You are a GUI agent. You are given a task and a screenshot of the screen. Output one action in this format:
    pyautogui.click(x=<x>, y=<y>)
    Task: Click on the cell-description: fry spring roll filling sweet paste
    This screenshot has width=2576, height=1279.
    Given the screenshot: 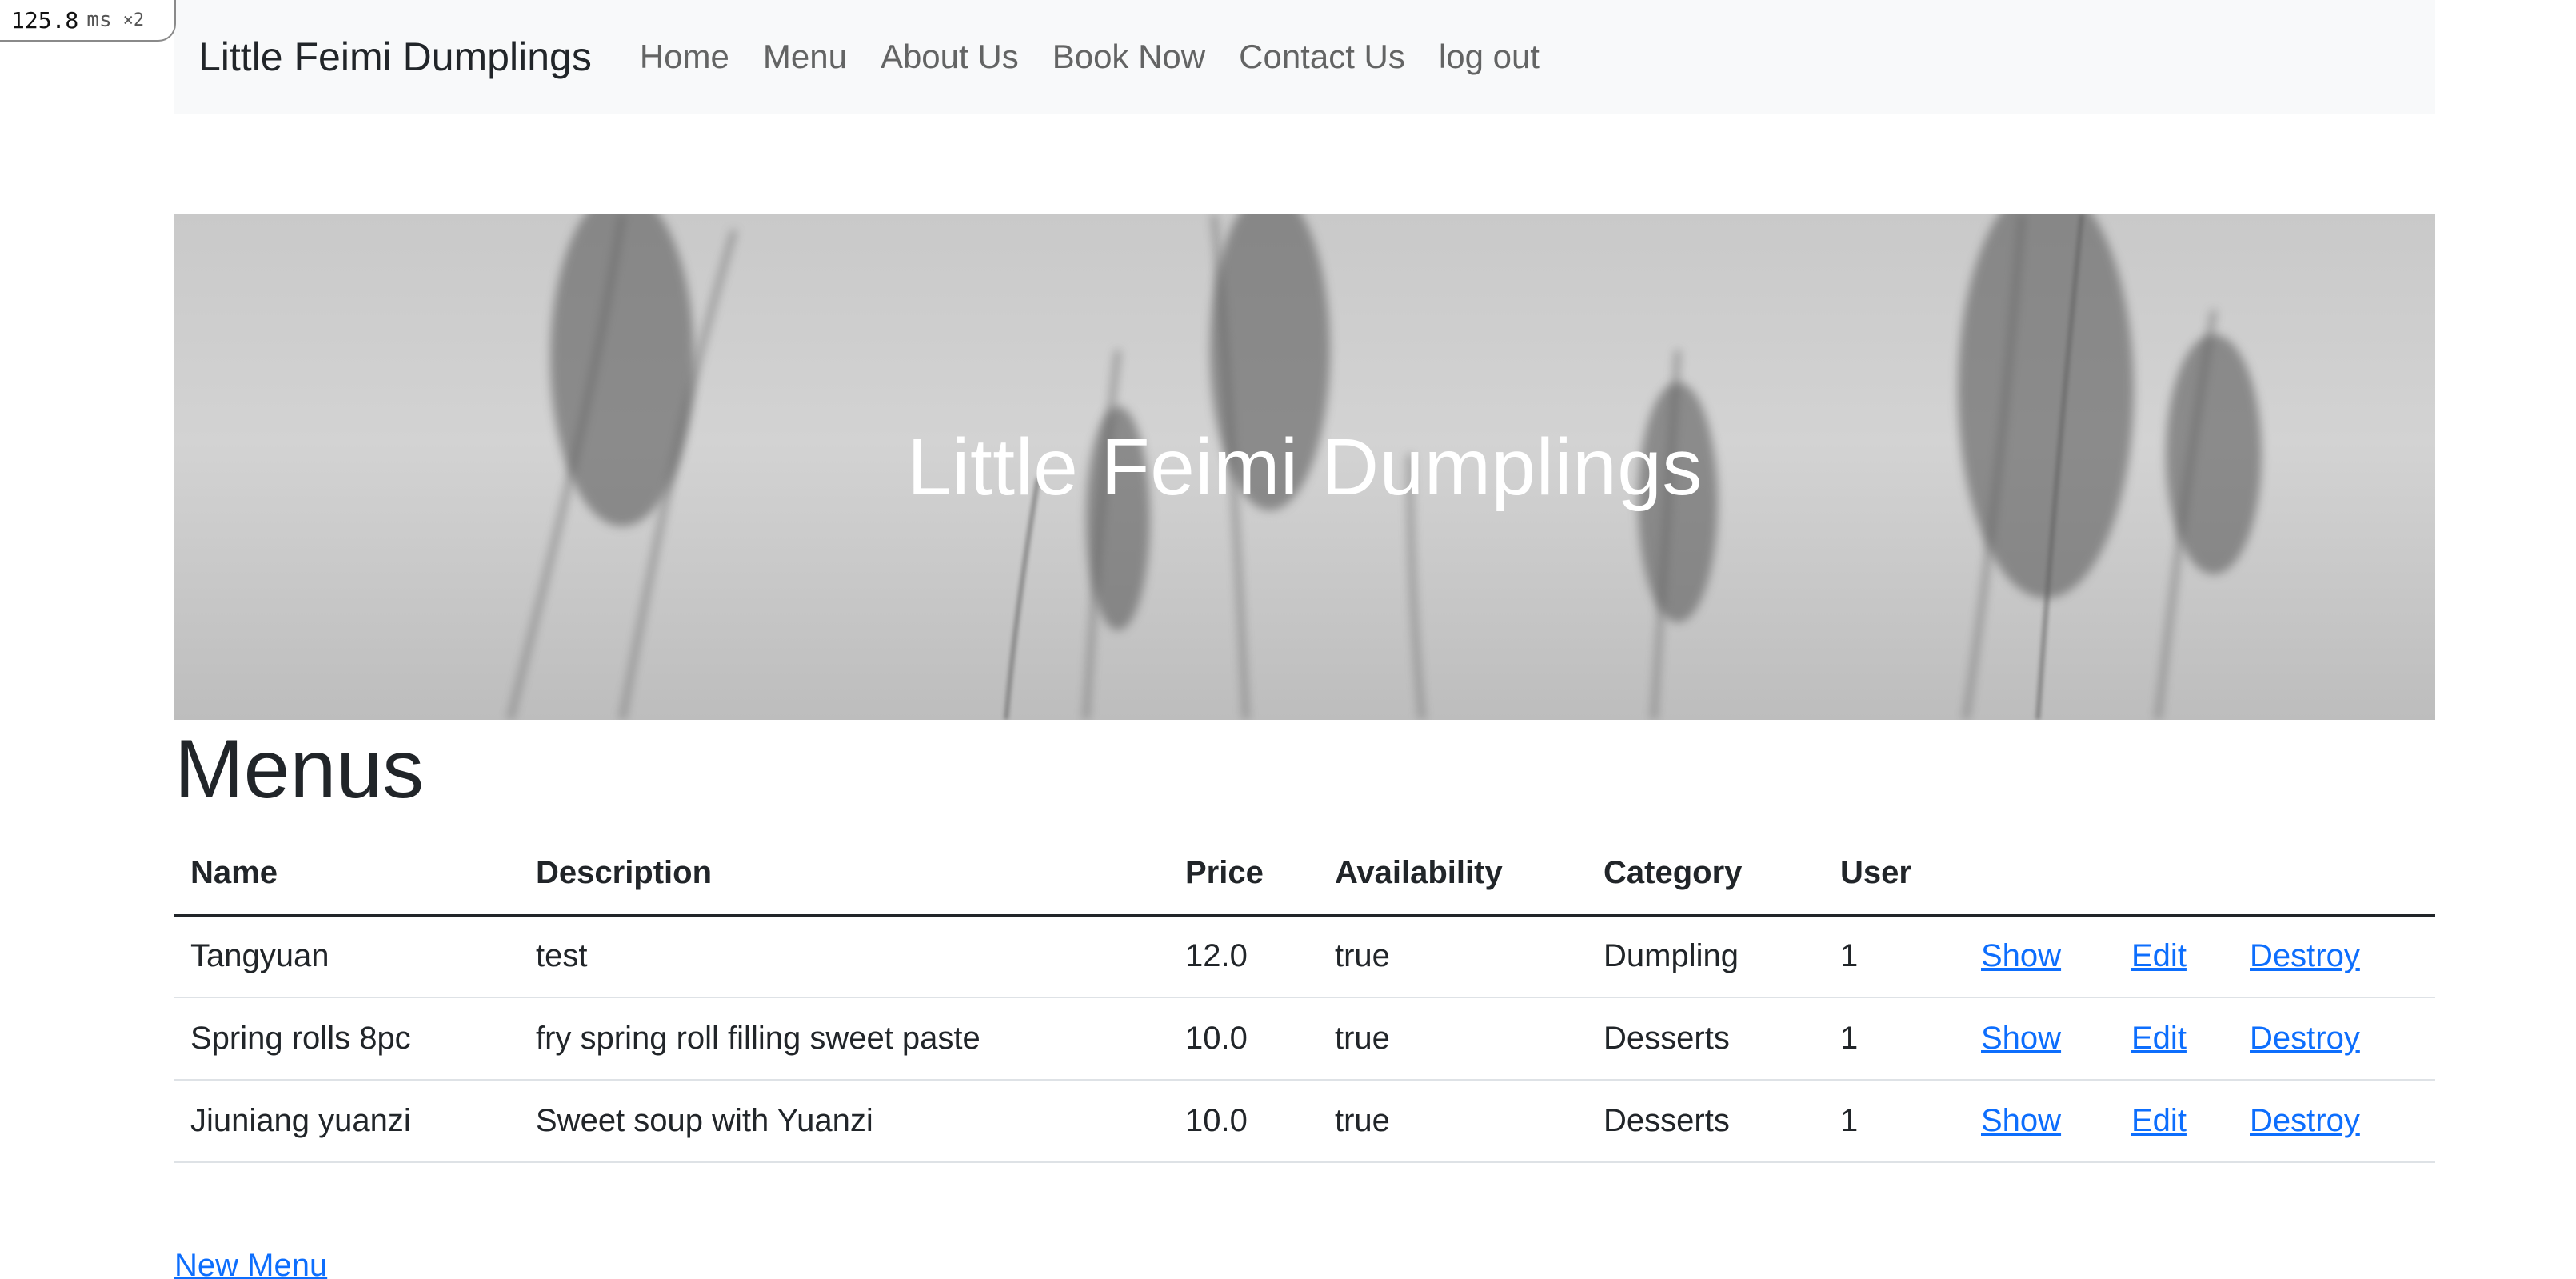 What is the action you would take?
    pyautogui.click(x=844, y=1039)
    